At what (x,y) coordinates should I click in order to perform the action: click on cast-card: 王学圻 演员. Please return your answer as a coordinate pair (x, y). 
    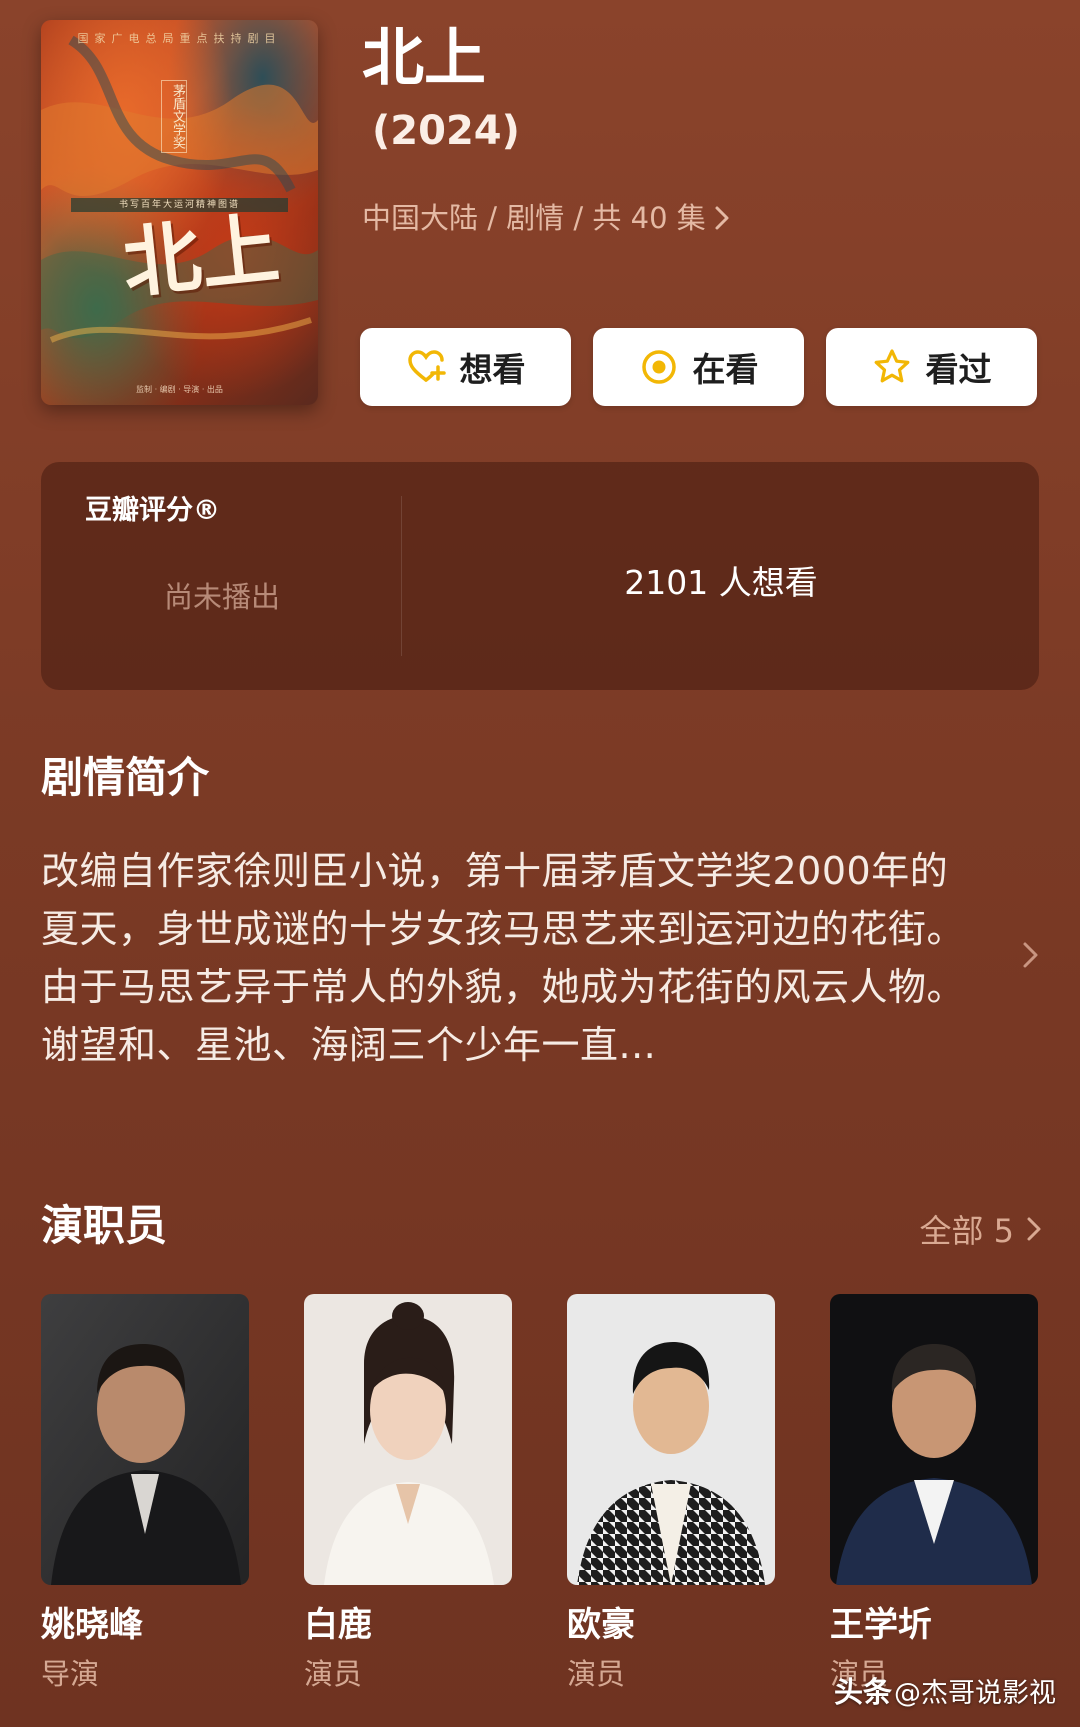
    Looking at the image, I should click on (934, 1493).